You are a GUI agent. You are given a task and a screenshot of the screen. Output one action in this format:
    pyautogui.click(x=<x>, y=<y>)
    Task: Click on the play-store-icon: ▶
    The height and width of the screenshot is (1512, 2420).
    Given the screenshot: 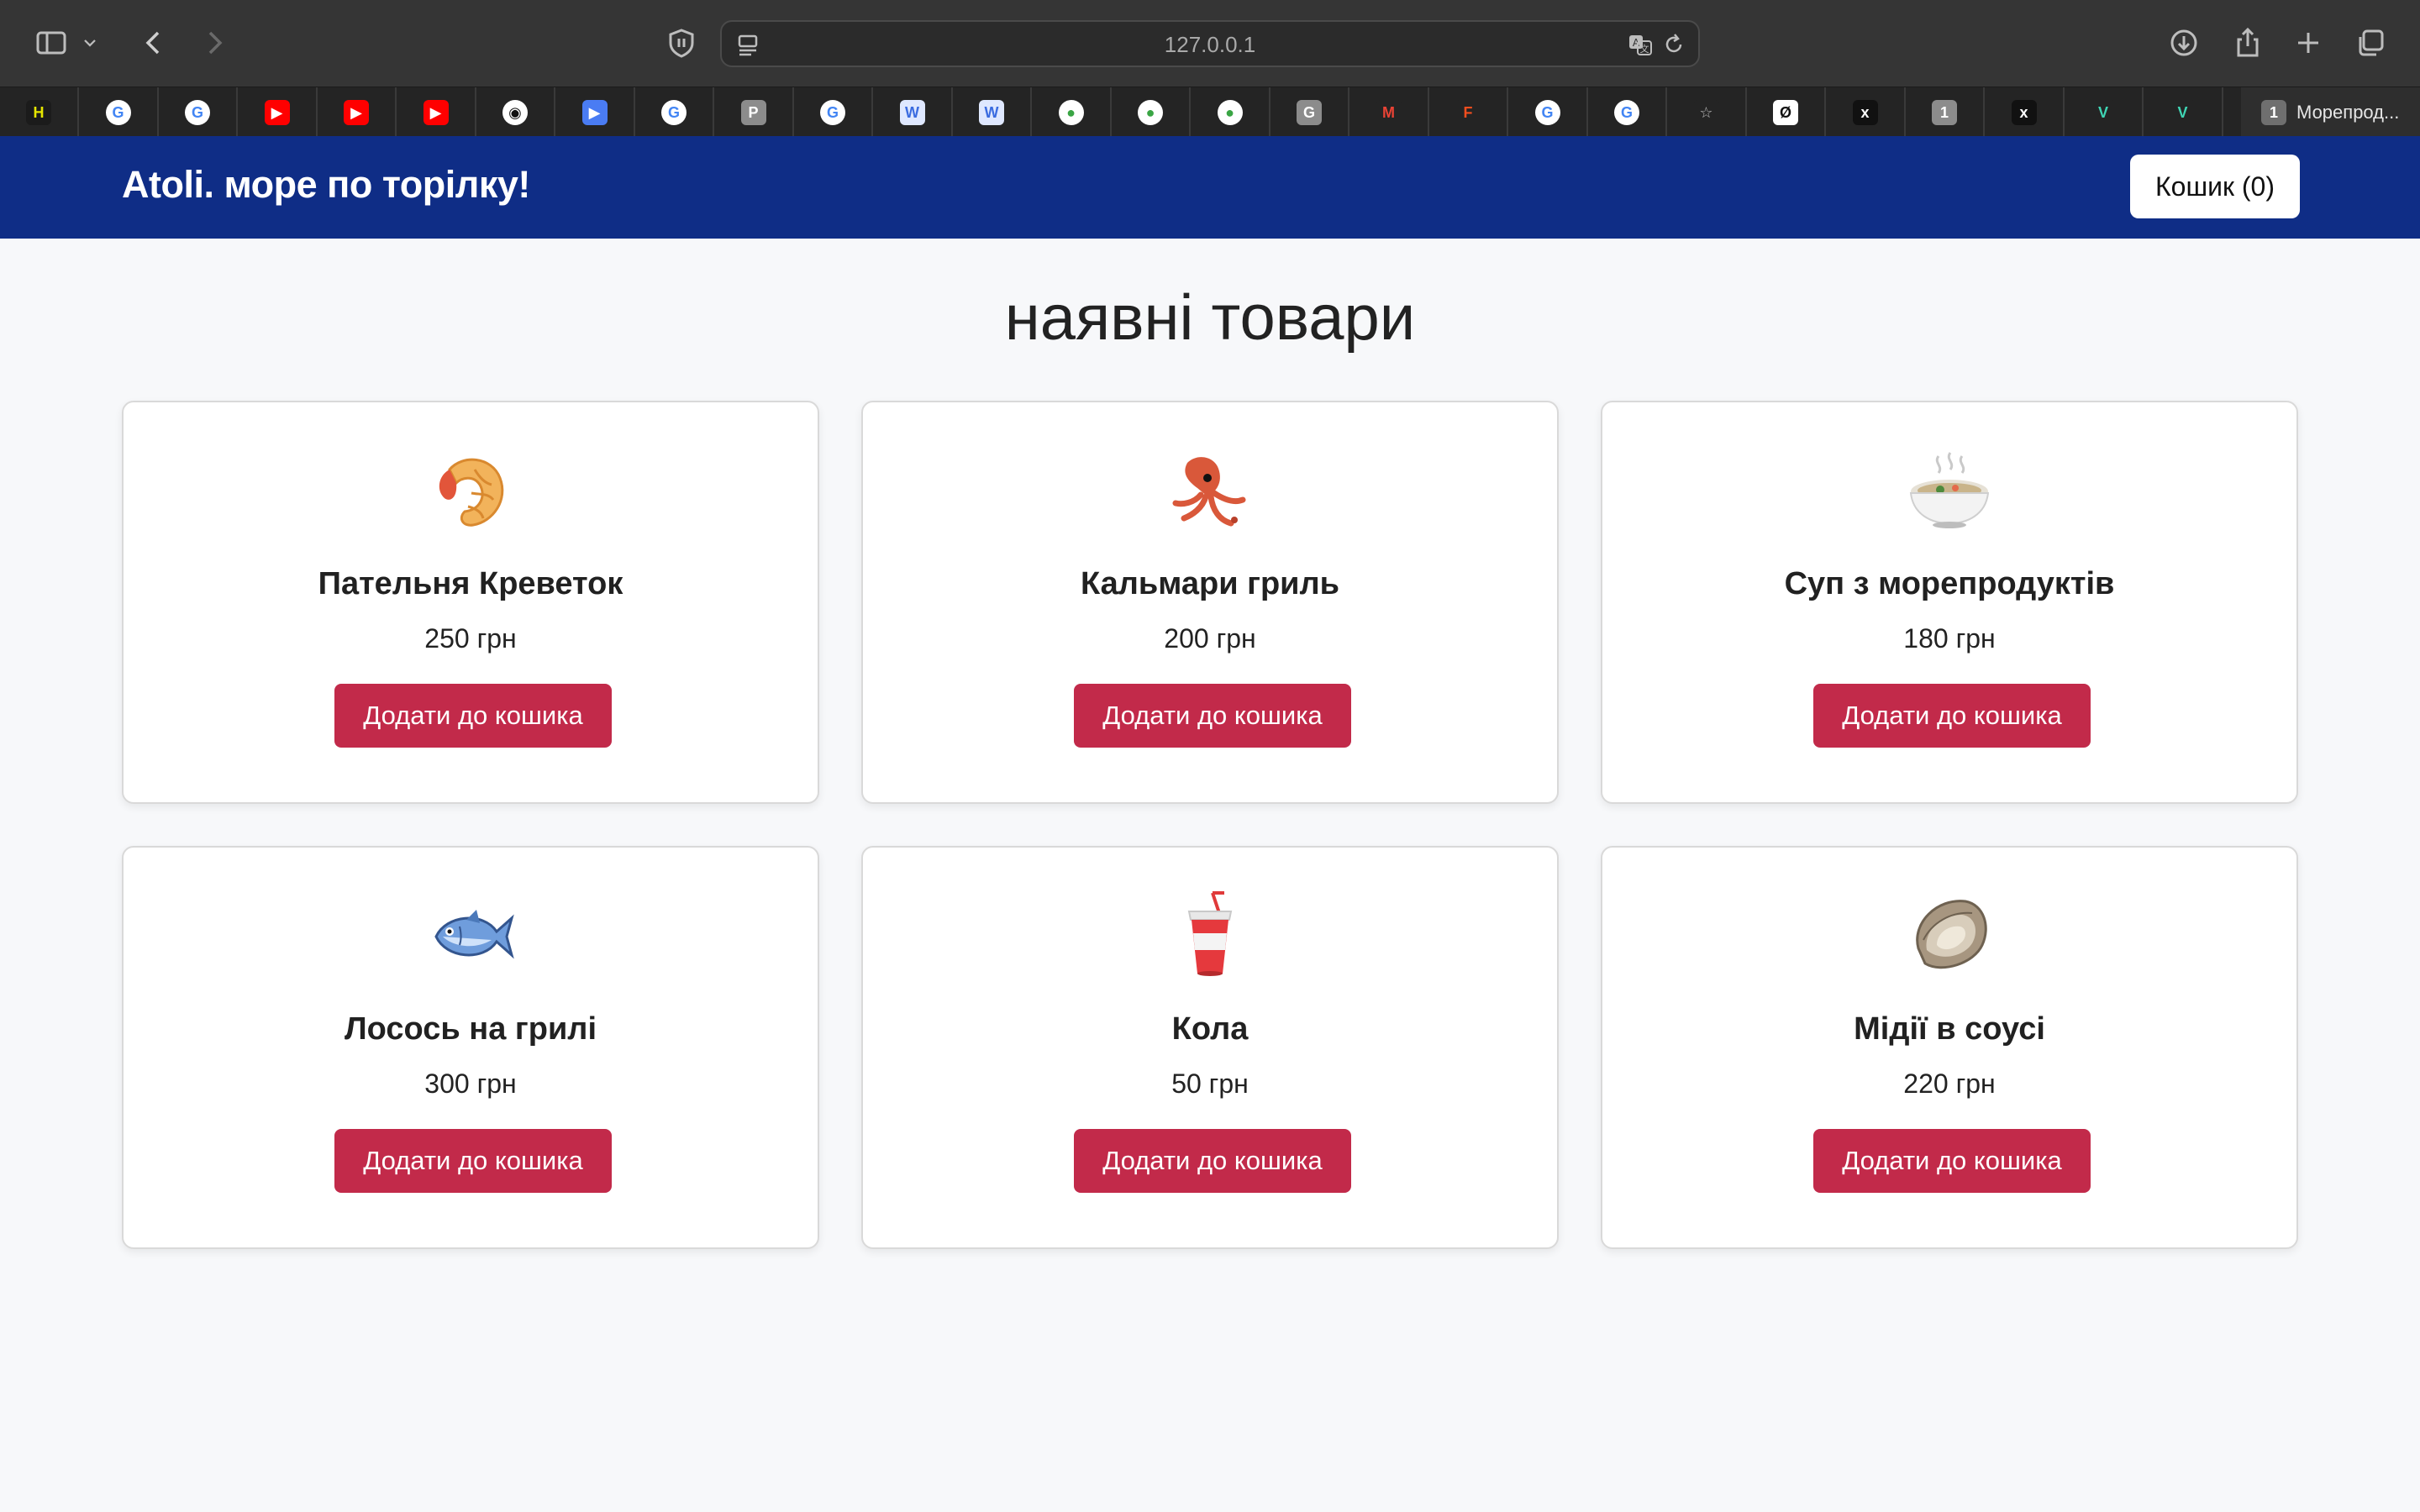 What is the action you would take?
    pyautogui.click(x=594, y=112)
    